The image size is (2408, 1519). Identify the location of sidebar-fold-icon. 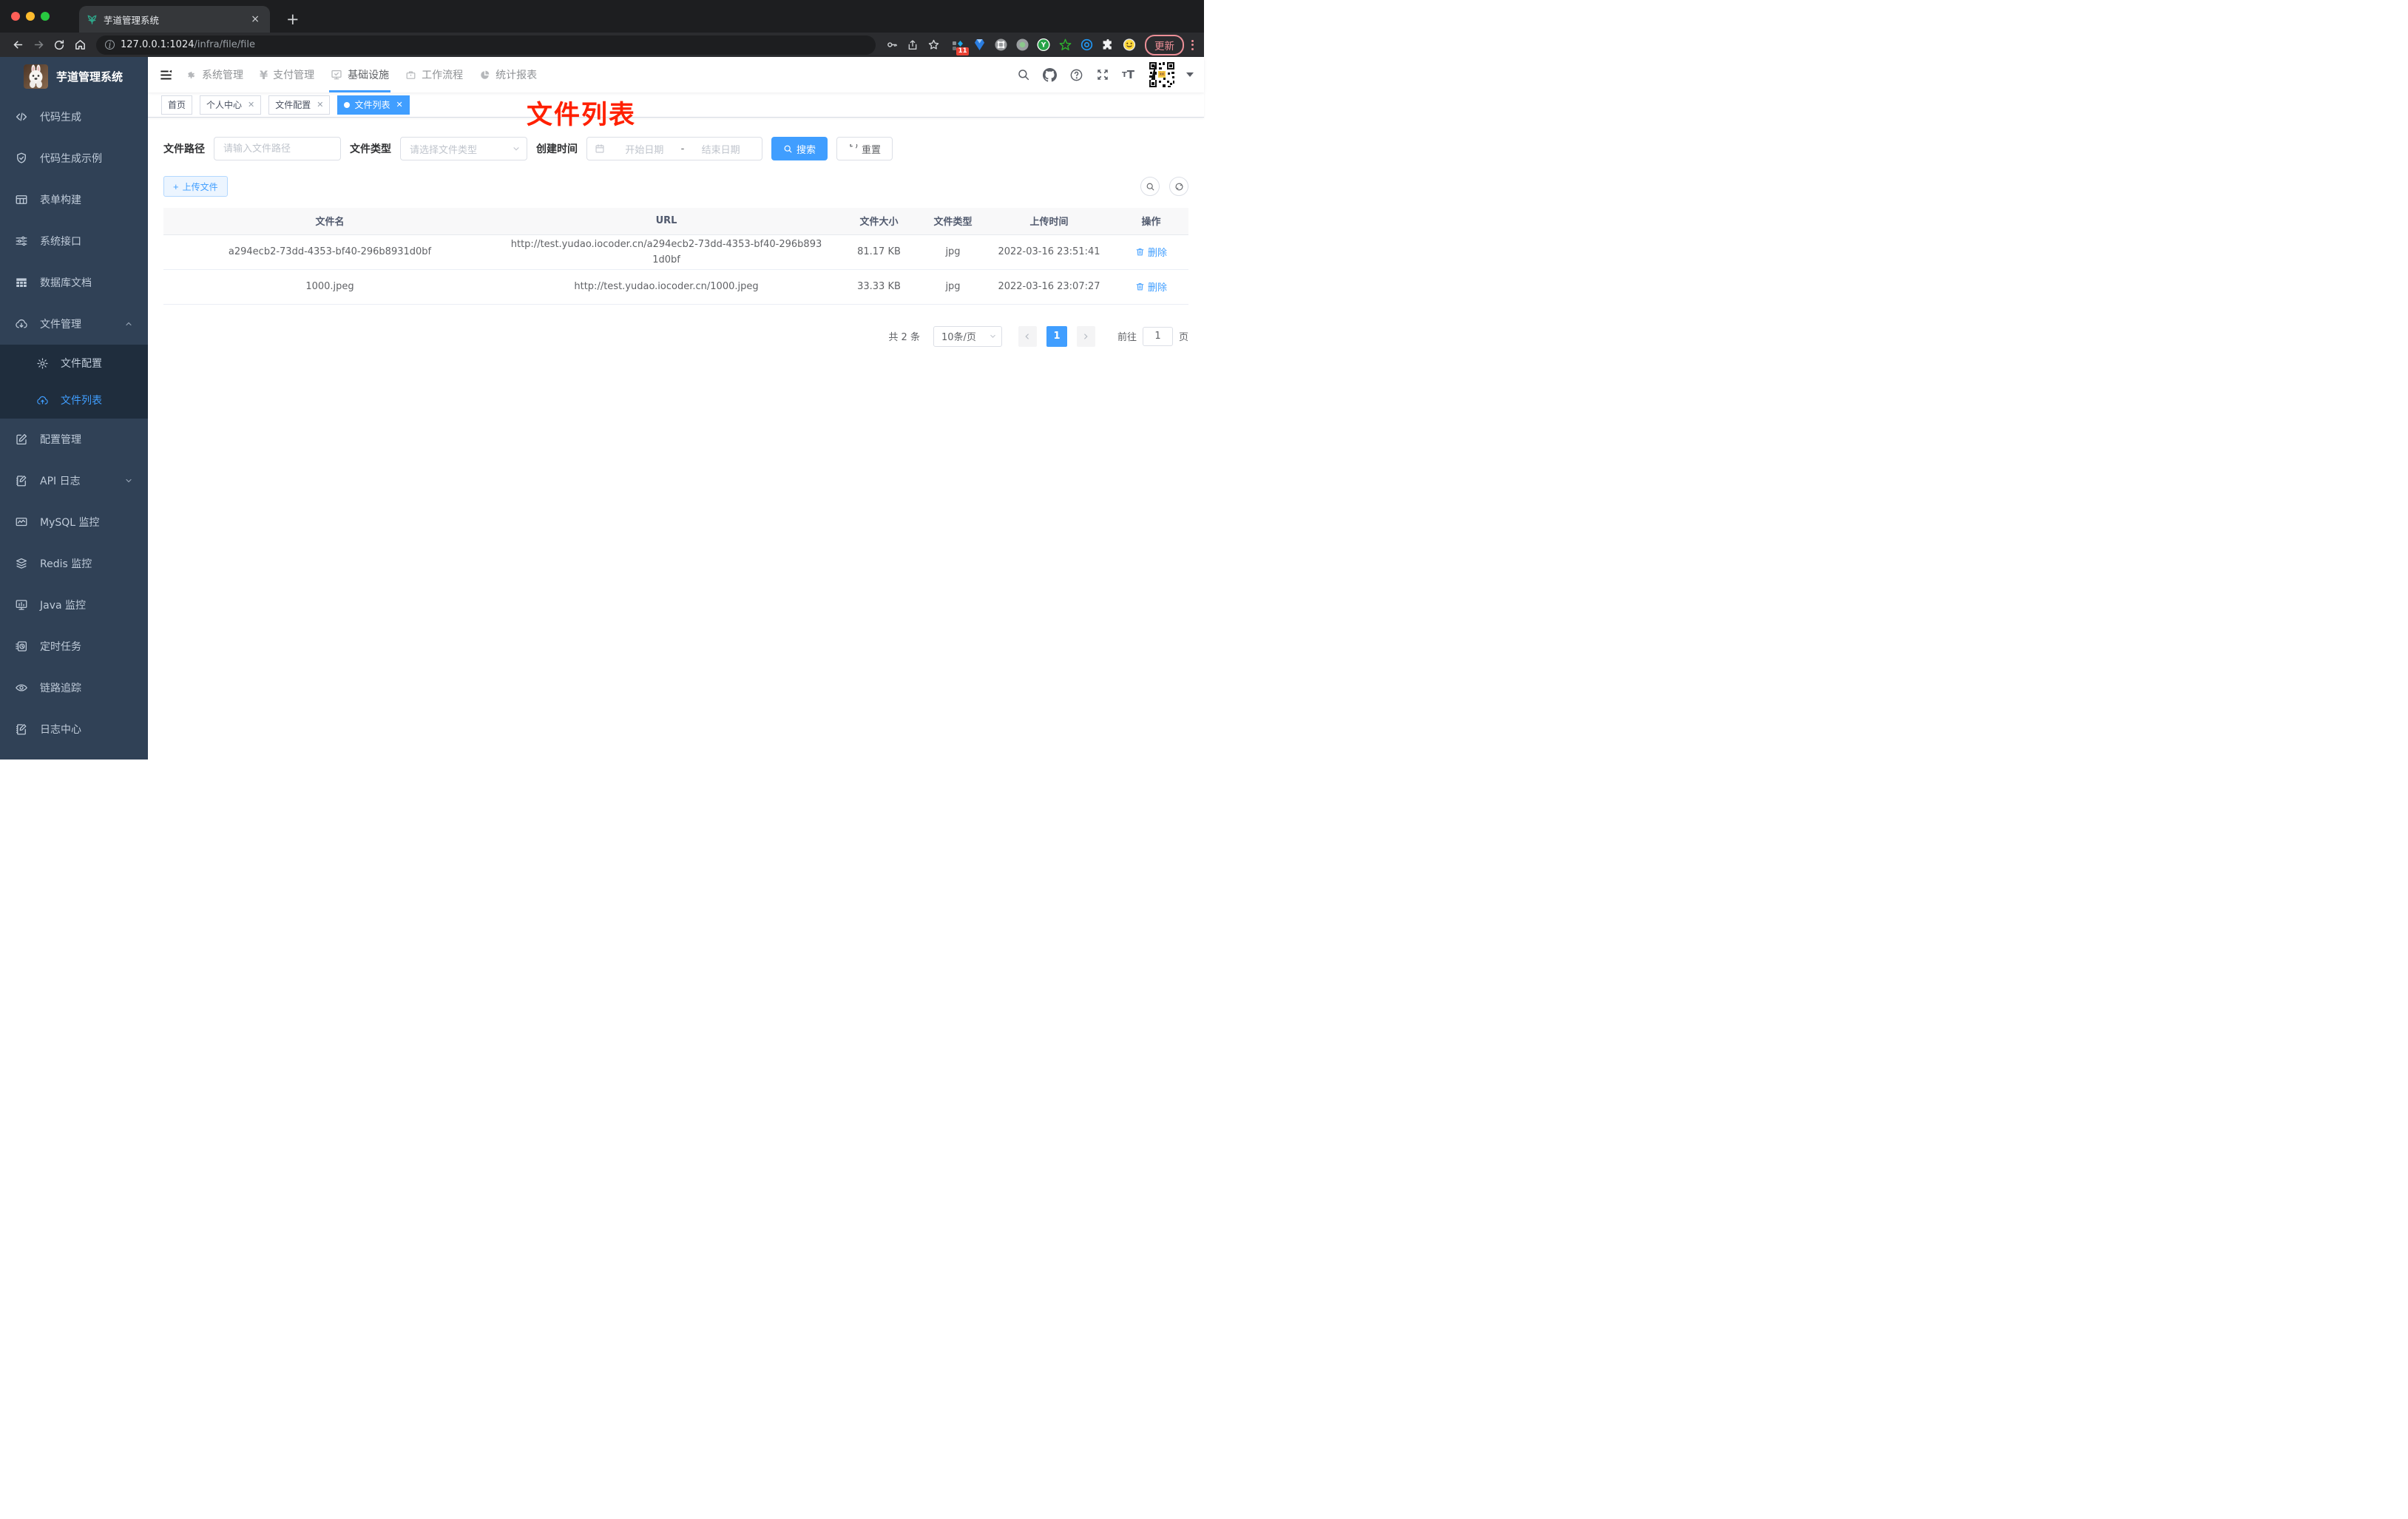
(166, 75).